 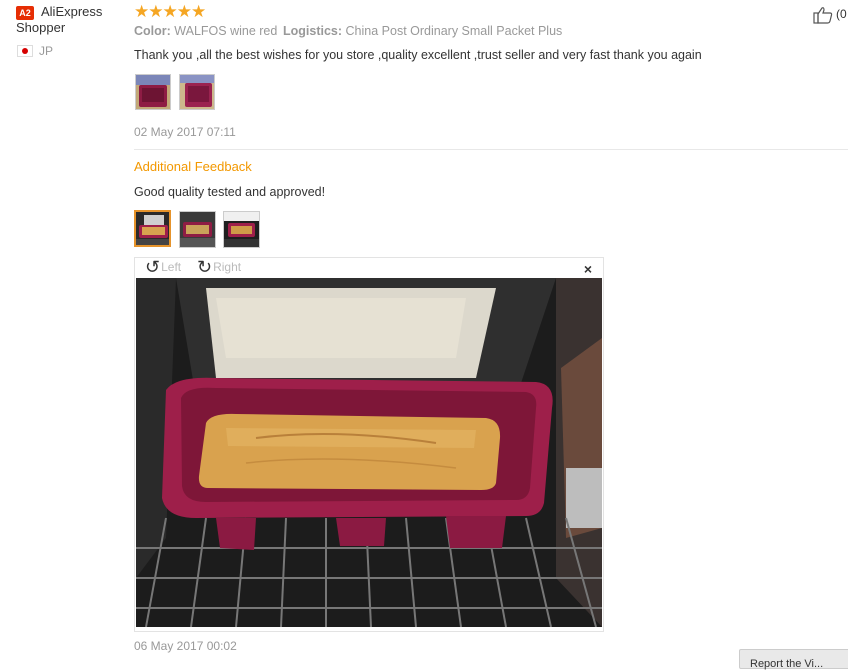 What do you see at coordinates (41, 27) in the screenshot?
I see `user-name-line2: Shopper` at bounding box center [41, 27].